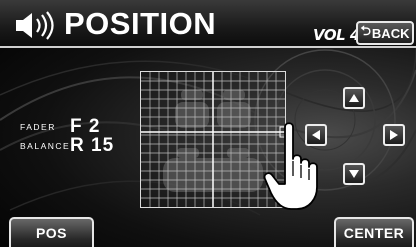  Describe the element at coordinates (290, 166) in the screenshot. I see `pointing-hand-icon` at that location.